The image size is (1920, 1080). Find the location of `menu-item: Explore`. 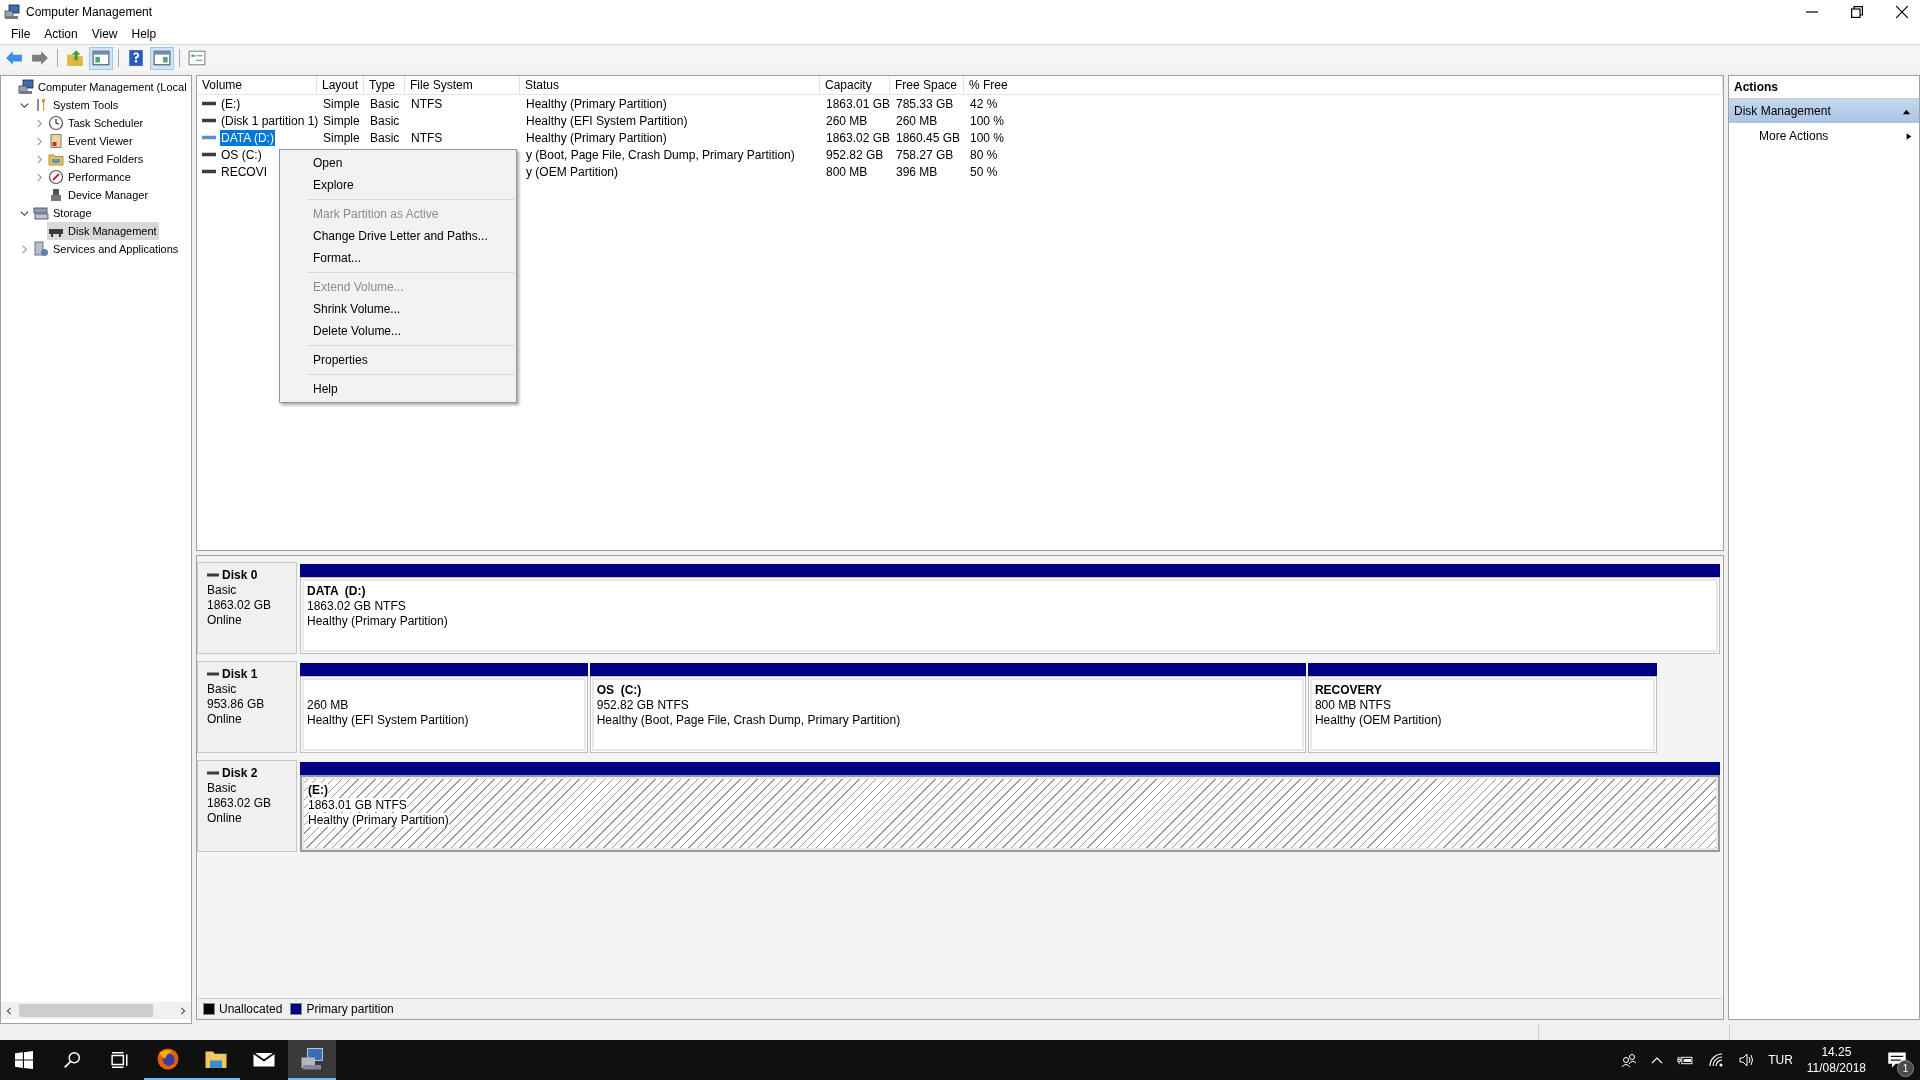

menu-item: Explore is located at coordinates (398, 185).